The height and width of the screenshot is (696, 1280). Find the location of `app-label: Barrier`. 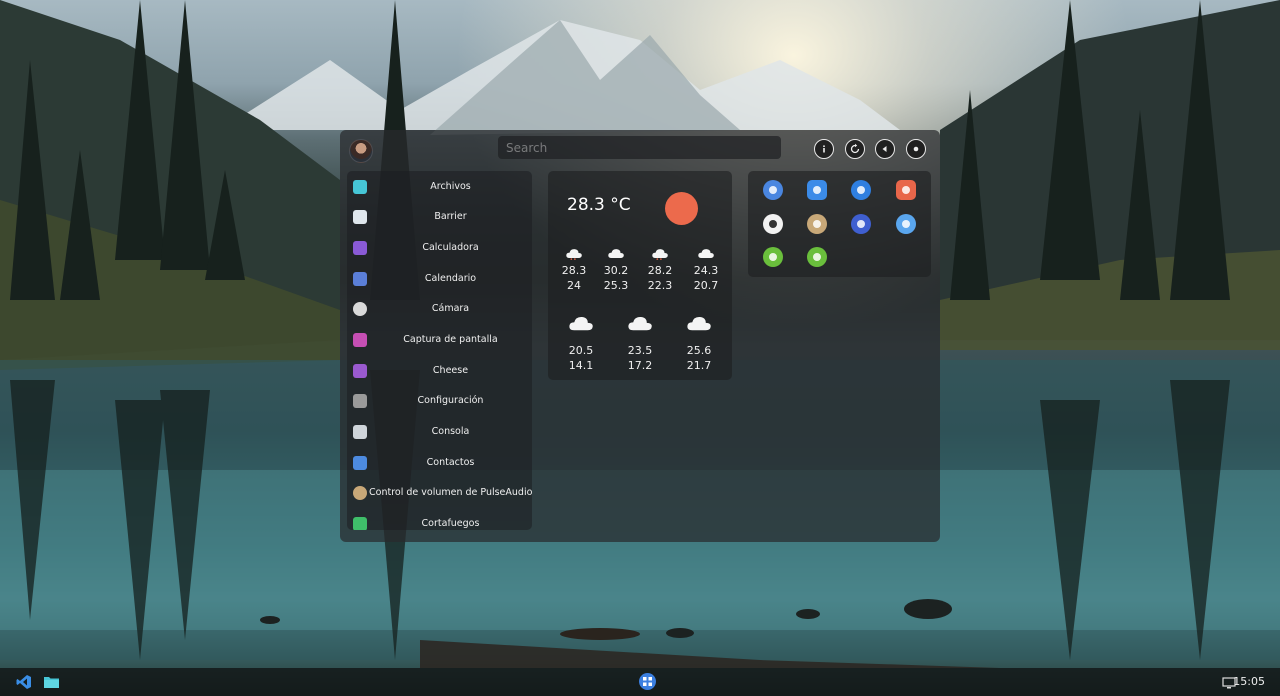

app-label: Barrier is located at coordinates (450, 216).